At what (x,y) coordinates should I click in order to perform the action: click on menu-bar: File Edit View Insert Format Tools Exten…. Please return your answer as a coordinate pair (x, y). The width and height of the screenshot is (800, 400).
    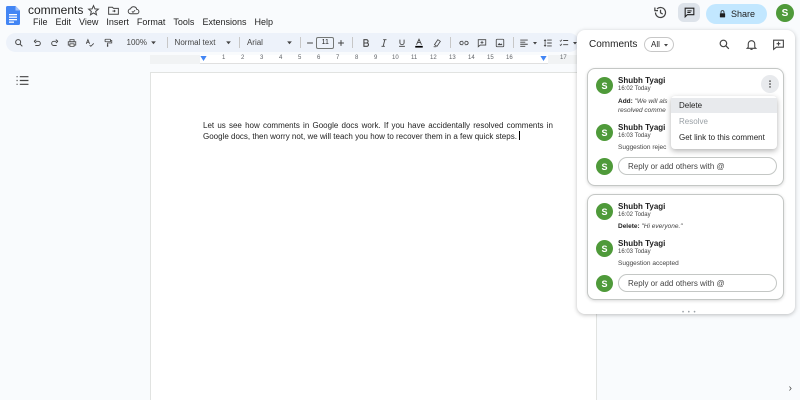
    Looking at the image, I should click on (153, 22).